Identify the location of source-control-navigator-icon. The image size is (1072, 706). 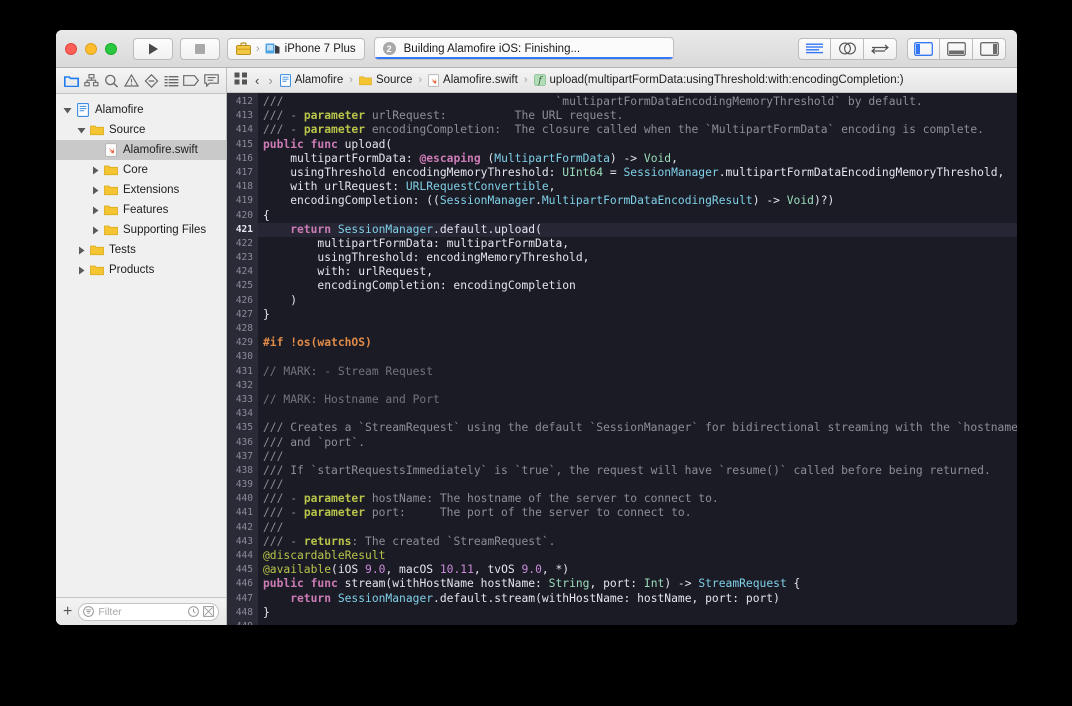
(91, 81).